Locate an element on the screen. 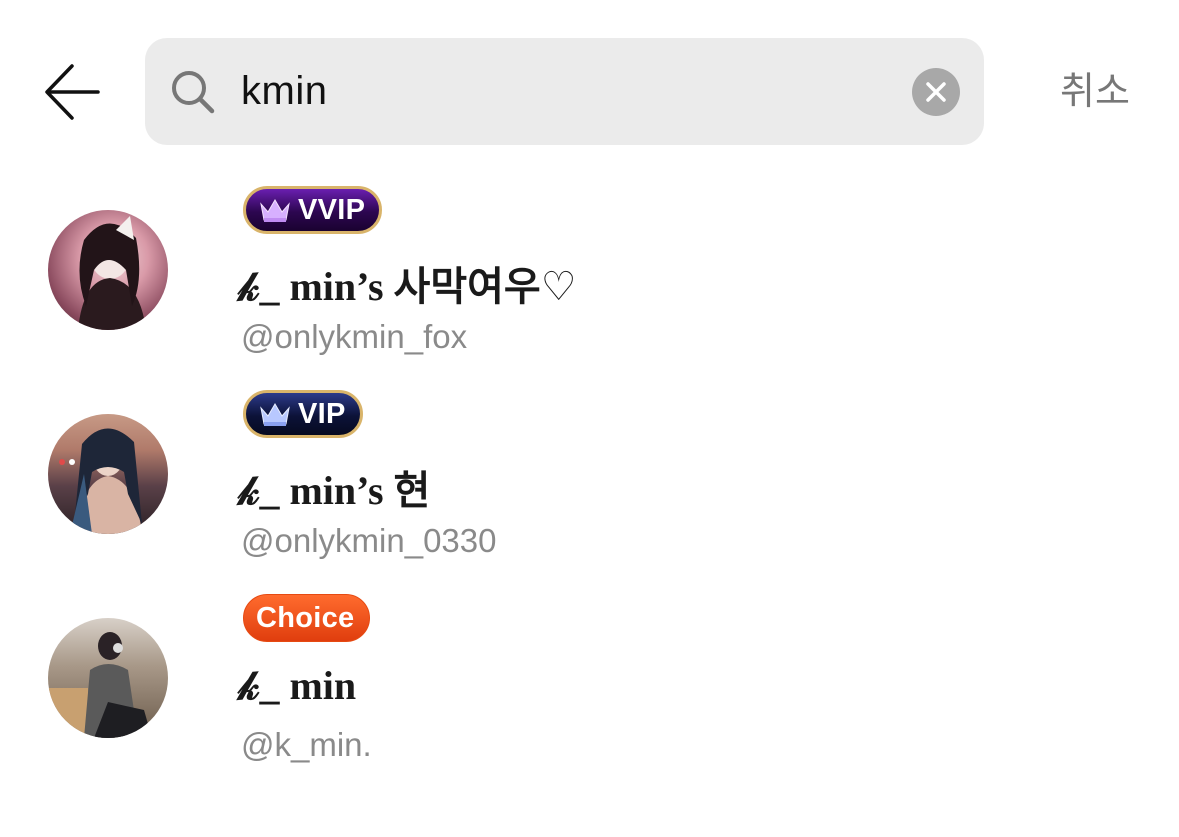 The height and width of the screenshot is (837, 1179). display-name: 𝓀_ min is located at coordinates (297, 685).